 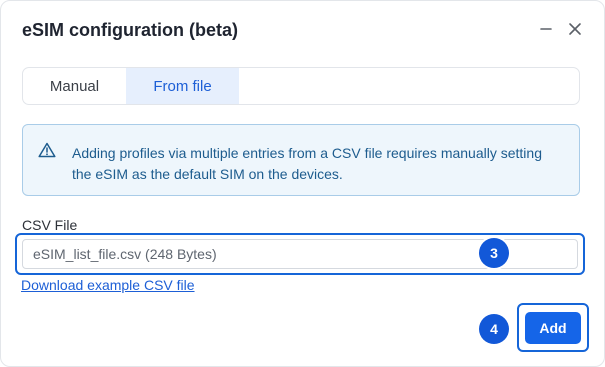 What do you see at coordinates (182, 86) in the screenshot?
I see `tab-from-file: From file` at bounding box center [182, 86].